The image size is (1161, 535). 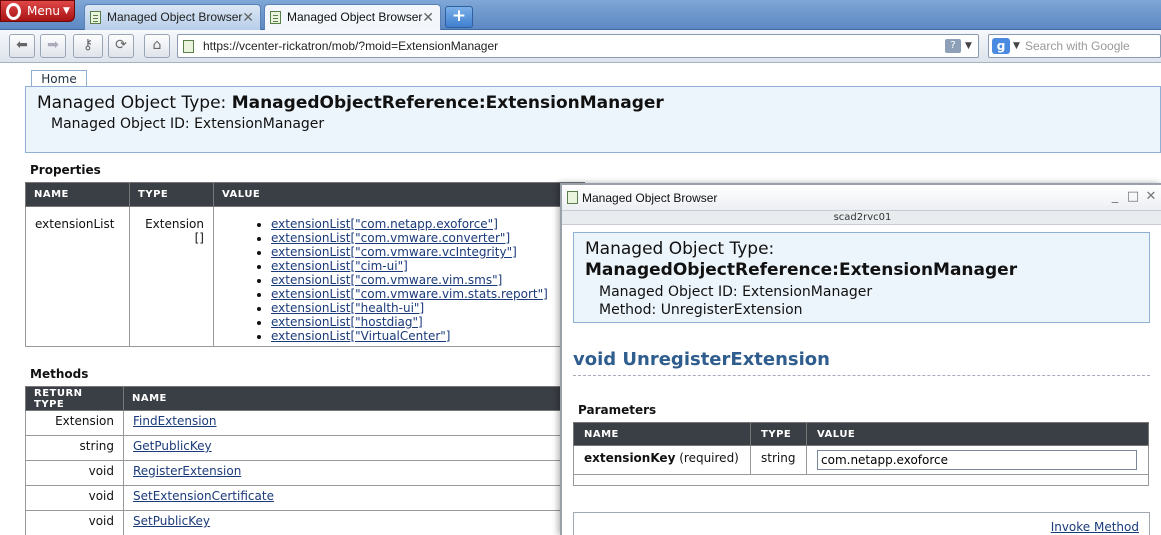 I want to click on home-button: ⌂, so click(x=157, y=46).